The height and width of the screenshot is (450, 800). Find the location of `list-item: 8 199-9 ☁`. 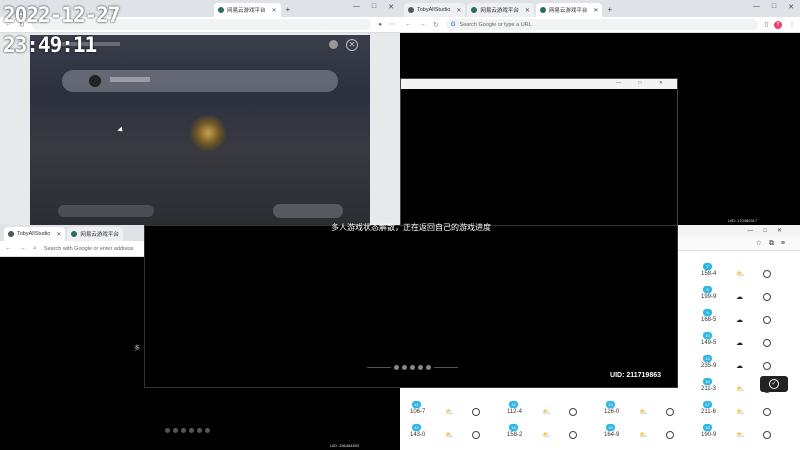

list-item: 8 199-9 ☁ is located at coordinates (742, 296).